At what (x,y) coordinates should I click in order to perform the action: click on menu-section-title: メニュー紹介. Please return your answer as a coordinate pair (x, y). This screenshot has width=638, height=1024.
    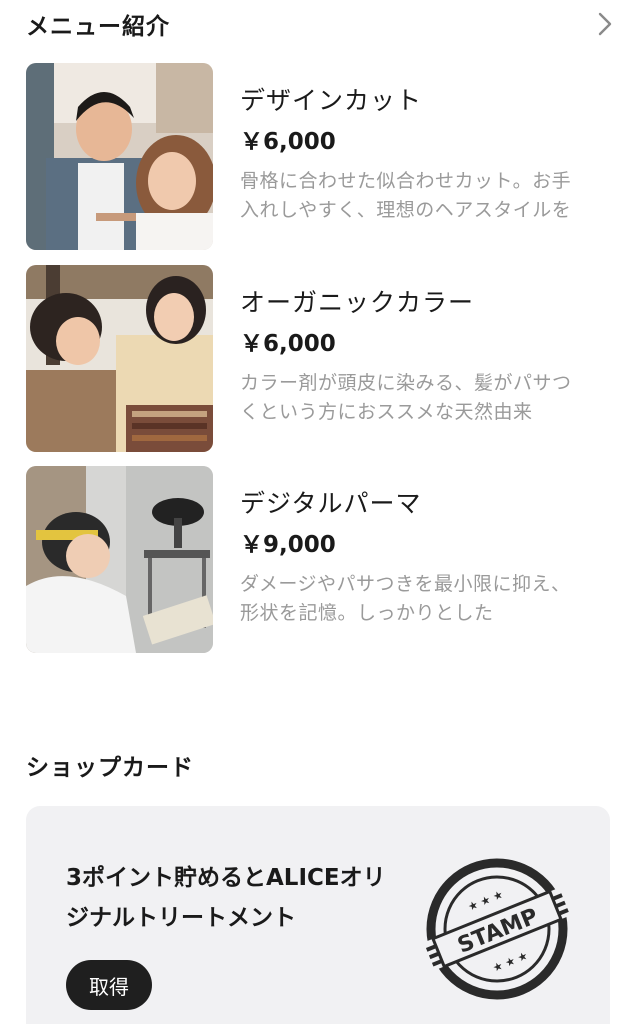
    Looking at the image, I should click on (98, 27).